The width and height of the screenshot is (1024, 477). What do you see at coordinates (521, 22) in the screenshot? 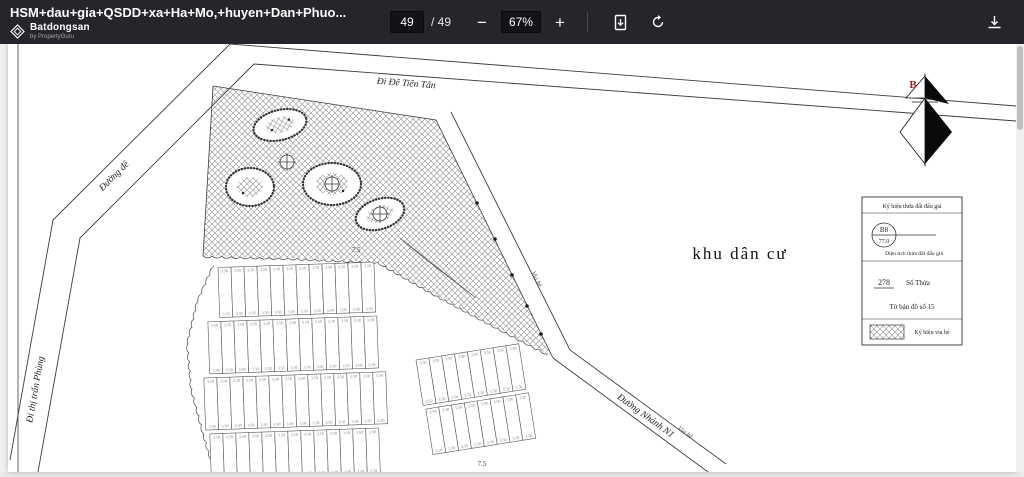
I see `zoom-level-select: 67%` at bounding box center [521, 22].